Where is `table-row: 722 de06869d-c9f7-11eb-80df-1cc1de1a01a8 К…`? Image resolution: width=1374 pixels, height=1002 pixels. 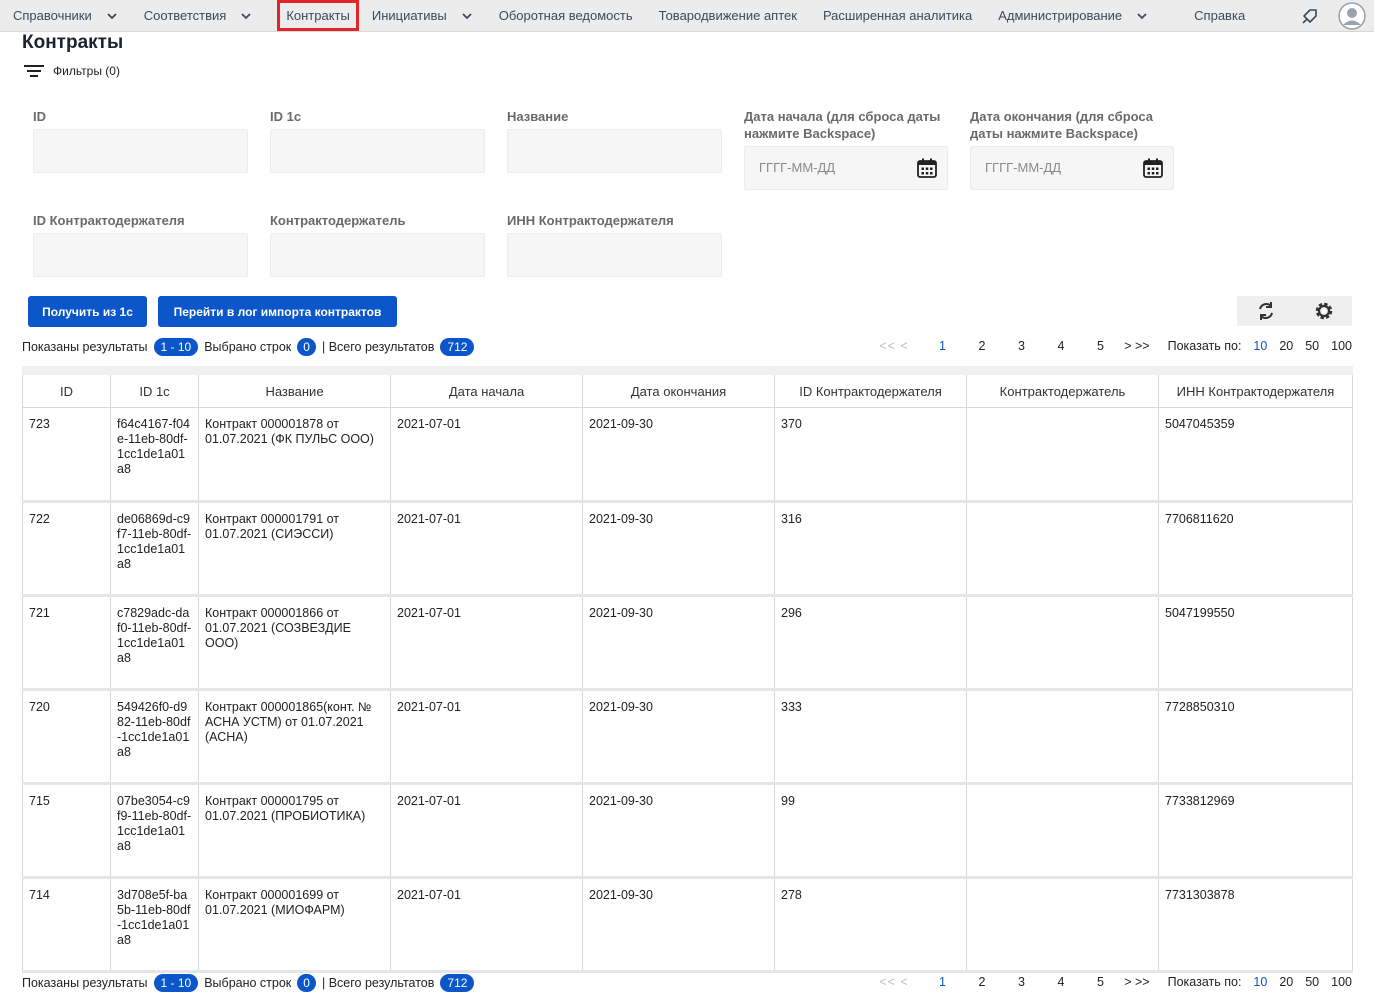 table-row: 722 de06869d-c9f7-11eb-80df-1cc1de1a01a8 К… is located at coordinates (687, 549).